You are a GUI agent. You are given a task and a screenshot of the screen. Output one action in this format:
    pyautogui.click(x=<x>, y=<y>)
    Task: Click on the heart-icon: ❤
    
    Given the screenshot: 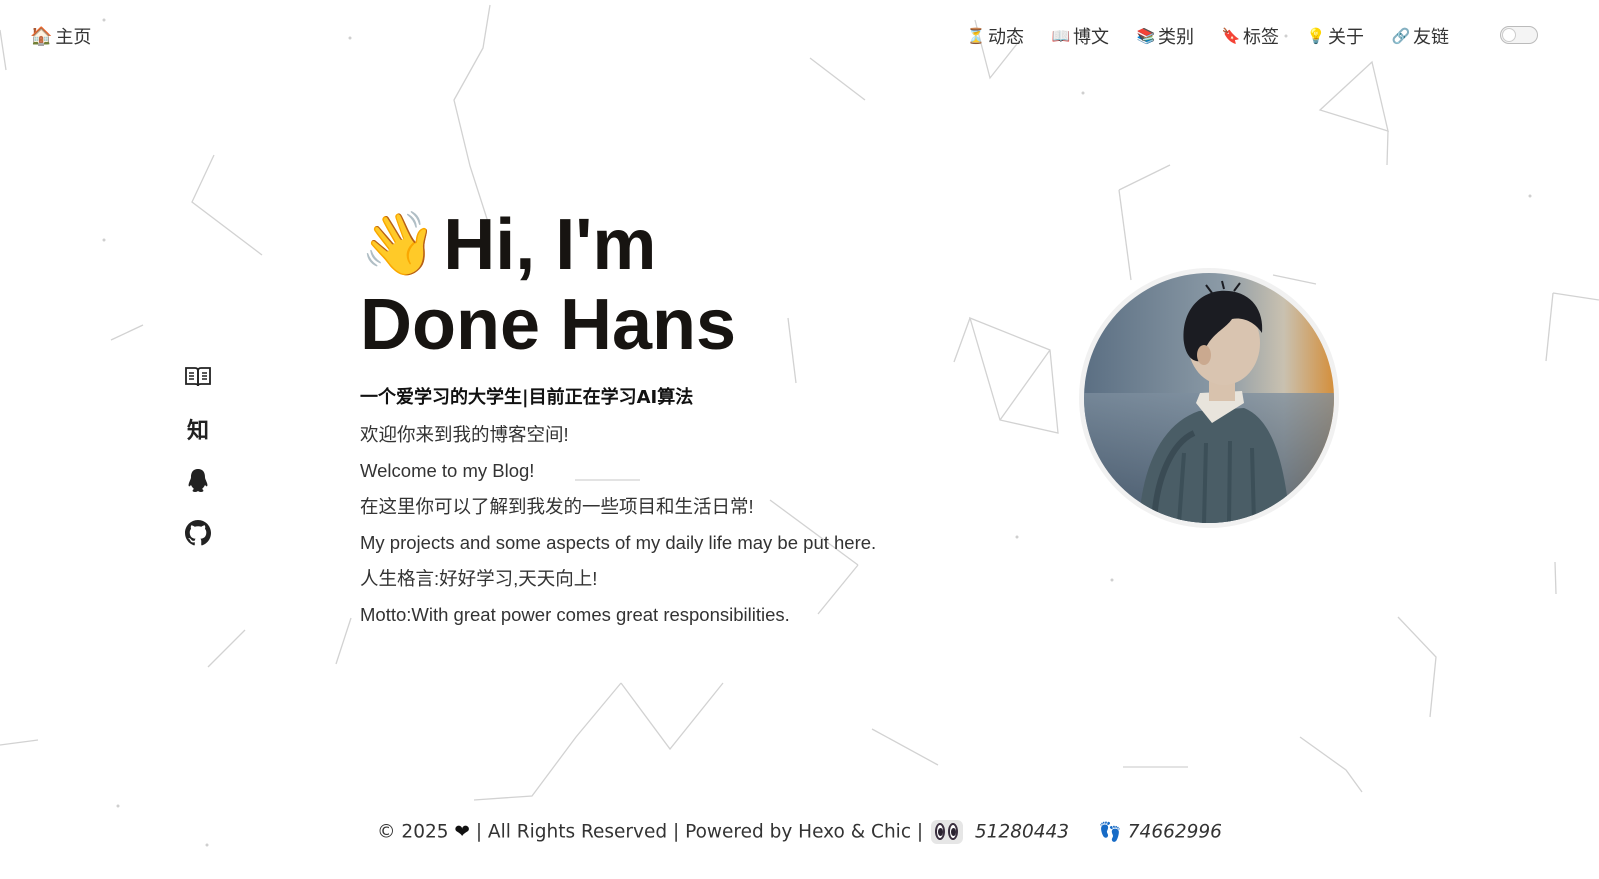 What is the action you would take?
    pyautogui.click(x=462, y=832)
    